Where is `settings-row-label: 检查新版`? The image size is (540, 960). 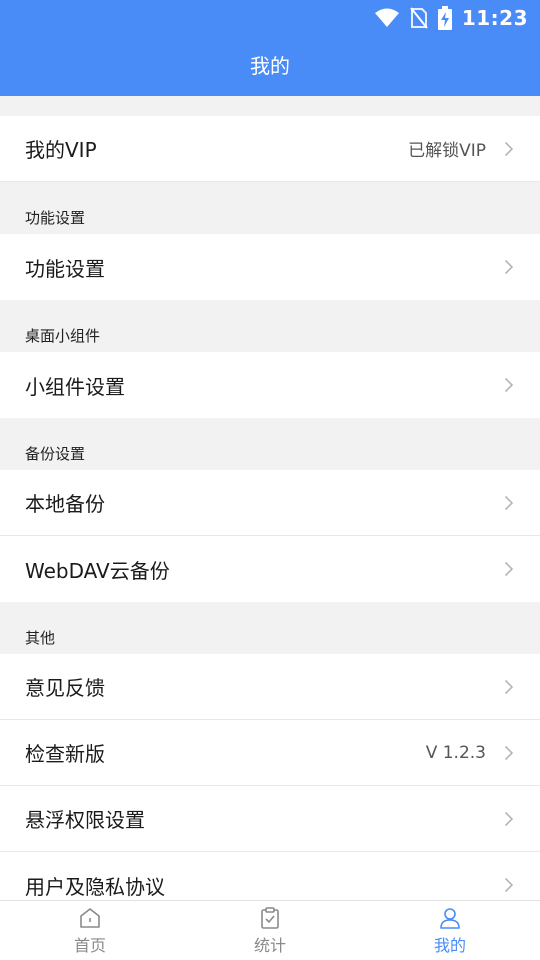 settings-row-label: 检查新版 is located at coordinates (65, 754).